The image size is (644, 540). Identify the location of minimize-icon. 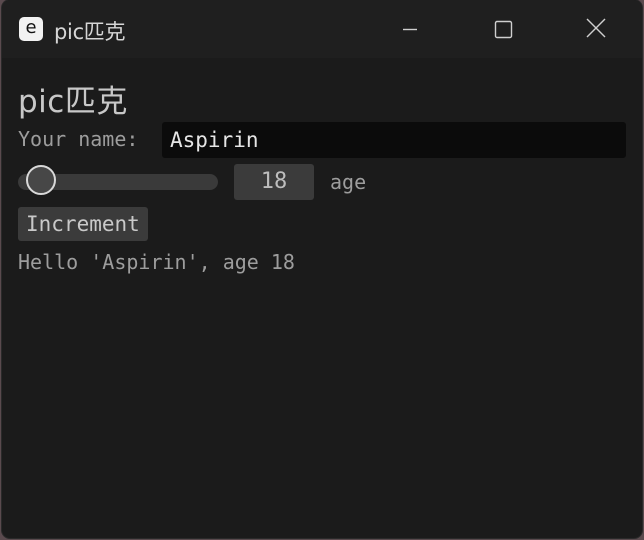
(410, 29).